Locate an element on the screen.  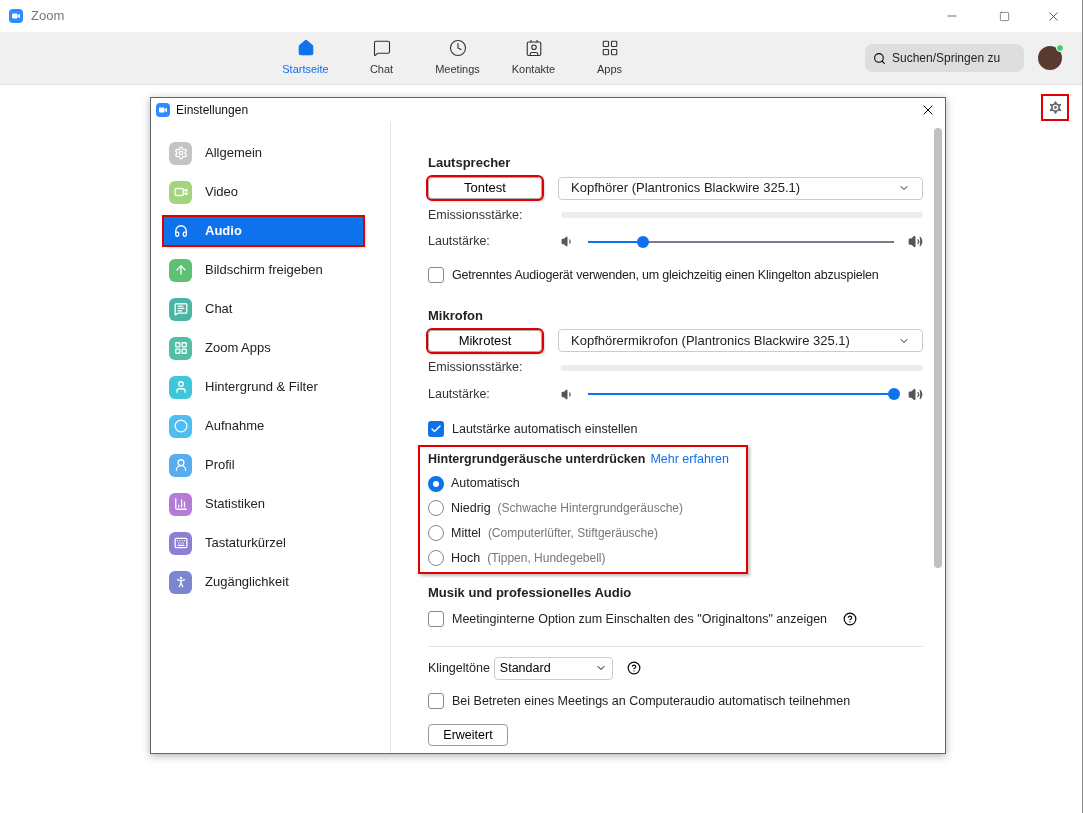
radio-label: Niedrig is located at coordinates (471, 508).